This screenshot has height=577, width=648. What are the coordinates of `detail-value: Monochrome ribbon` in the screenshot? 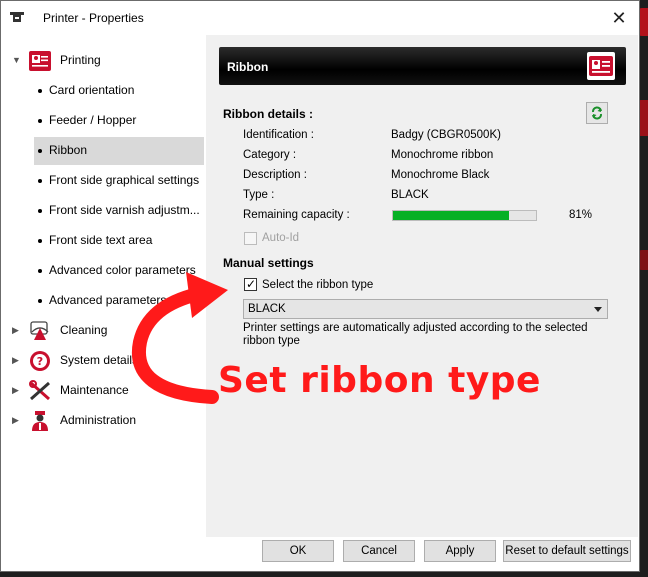 It's located at (442, 155).